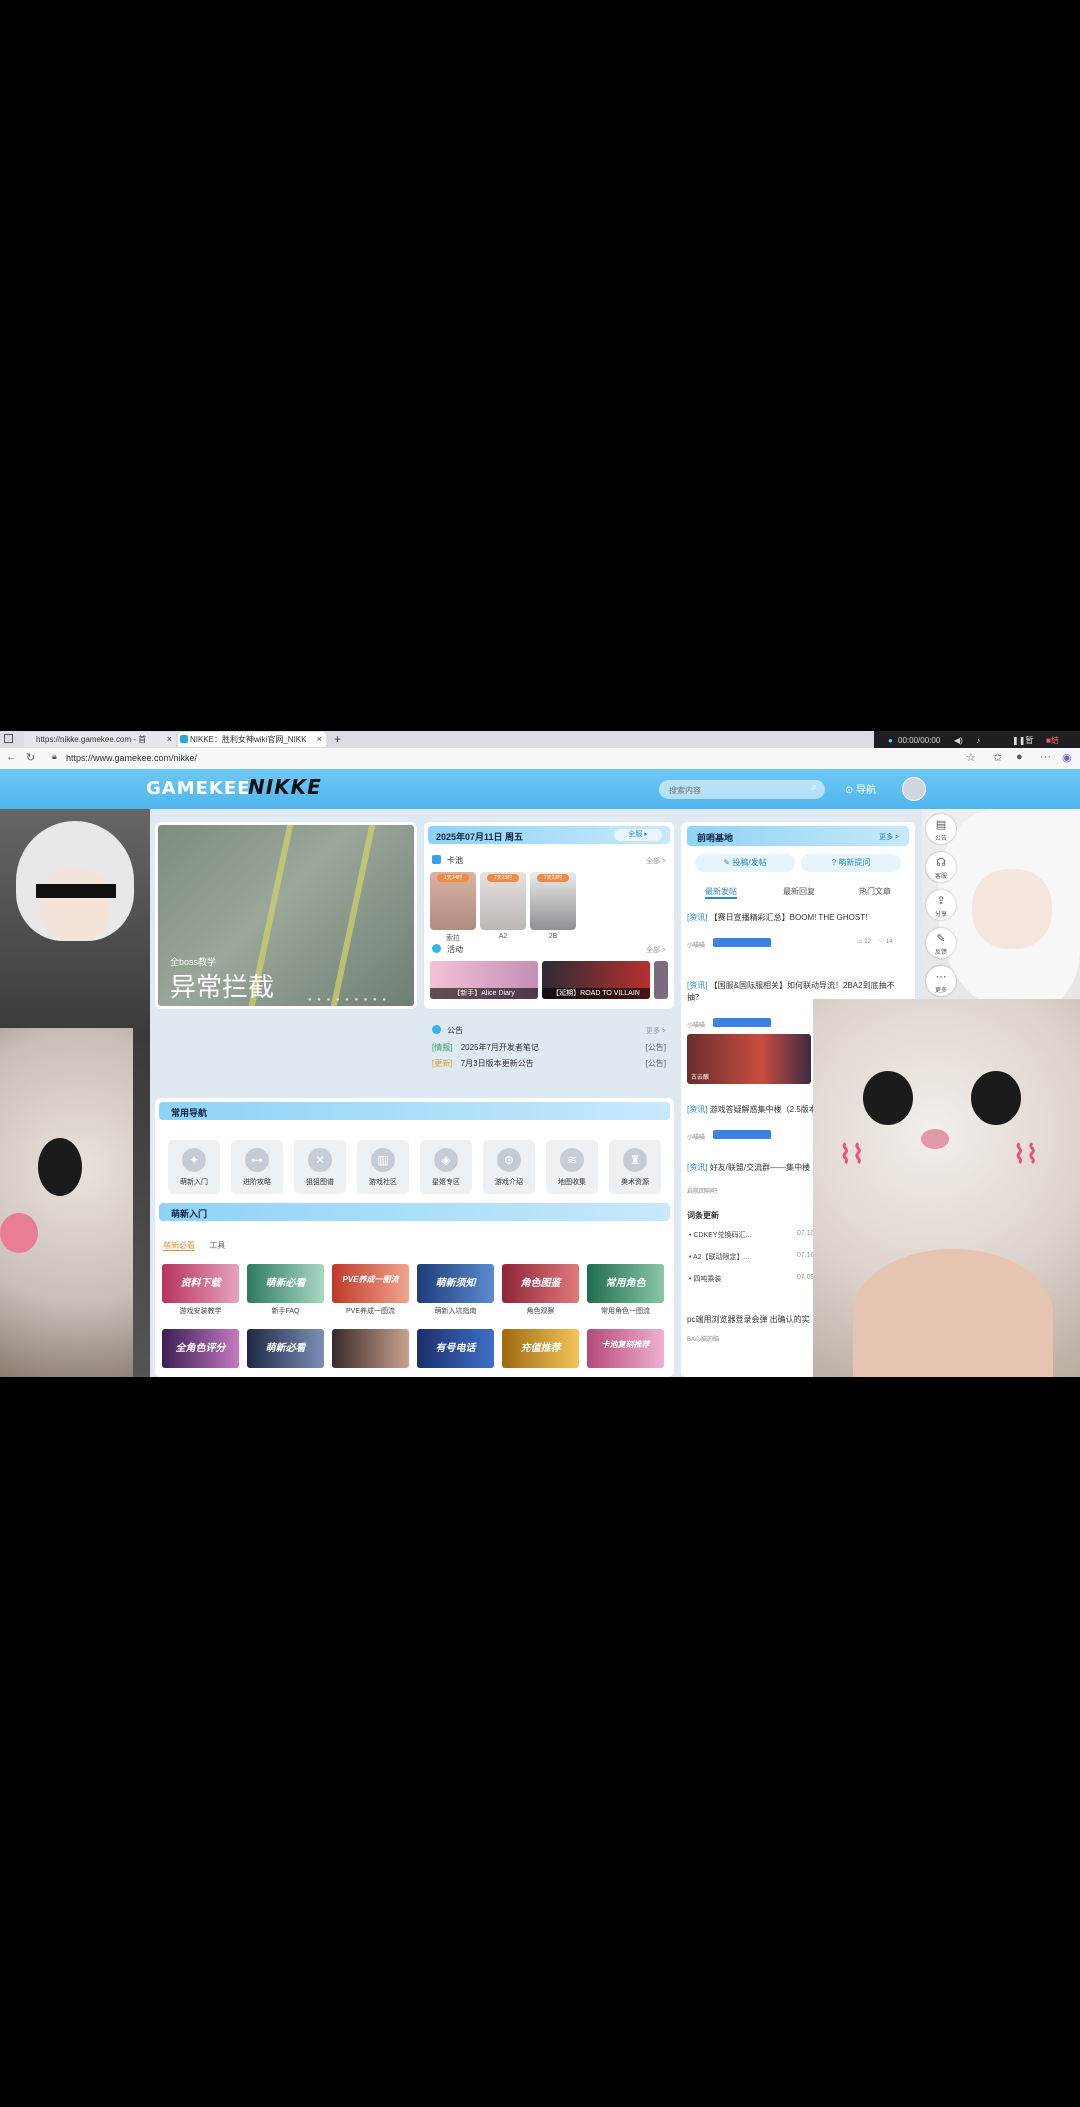 Image resolution: width=1080 pixels, height=2107 pixels. I want to click on site-search: ⌕, so click(742, 790).